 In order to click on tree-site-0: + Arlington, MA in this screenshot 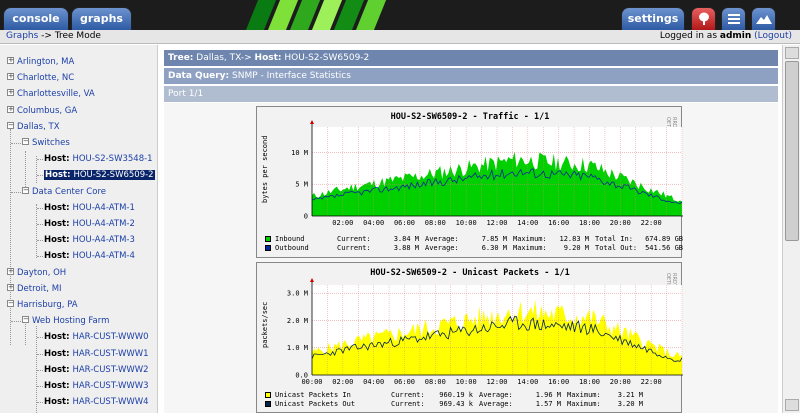, I will do `click(40, 62)`.